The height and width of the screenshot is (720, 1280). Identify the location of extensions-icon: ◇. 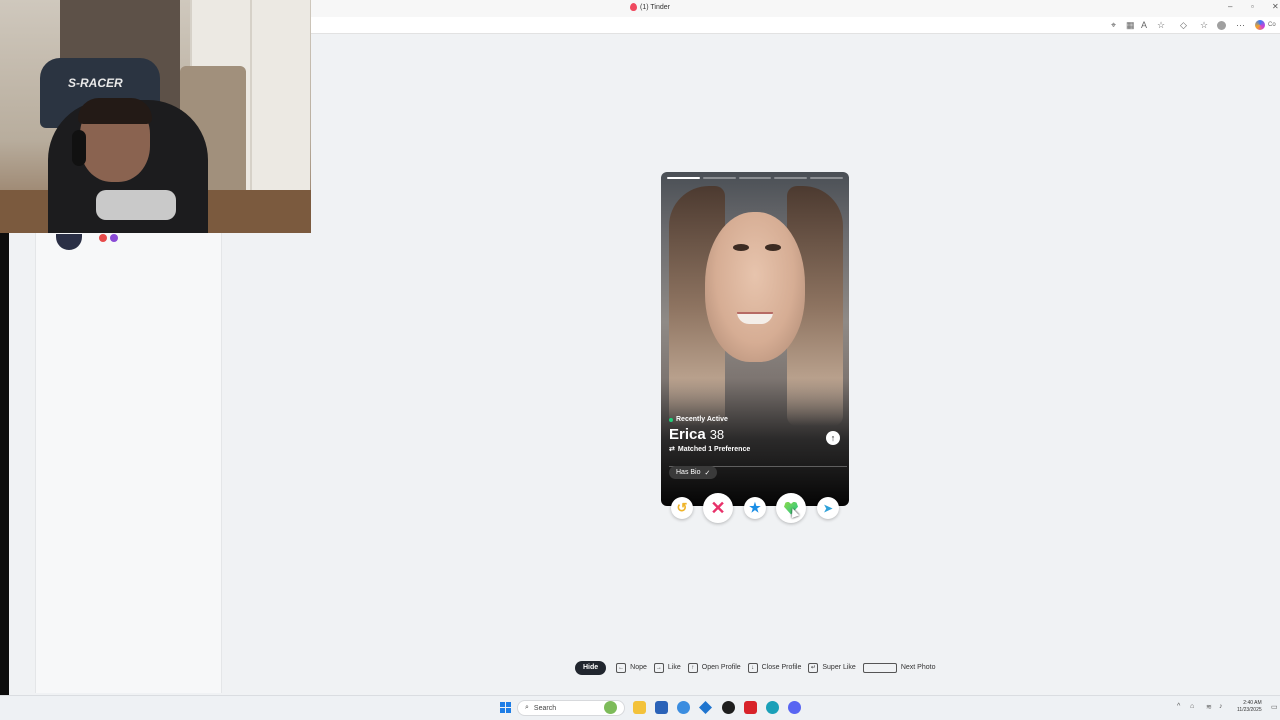
(1183, 25).